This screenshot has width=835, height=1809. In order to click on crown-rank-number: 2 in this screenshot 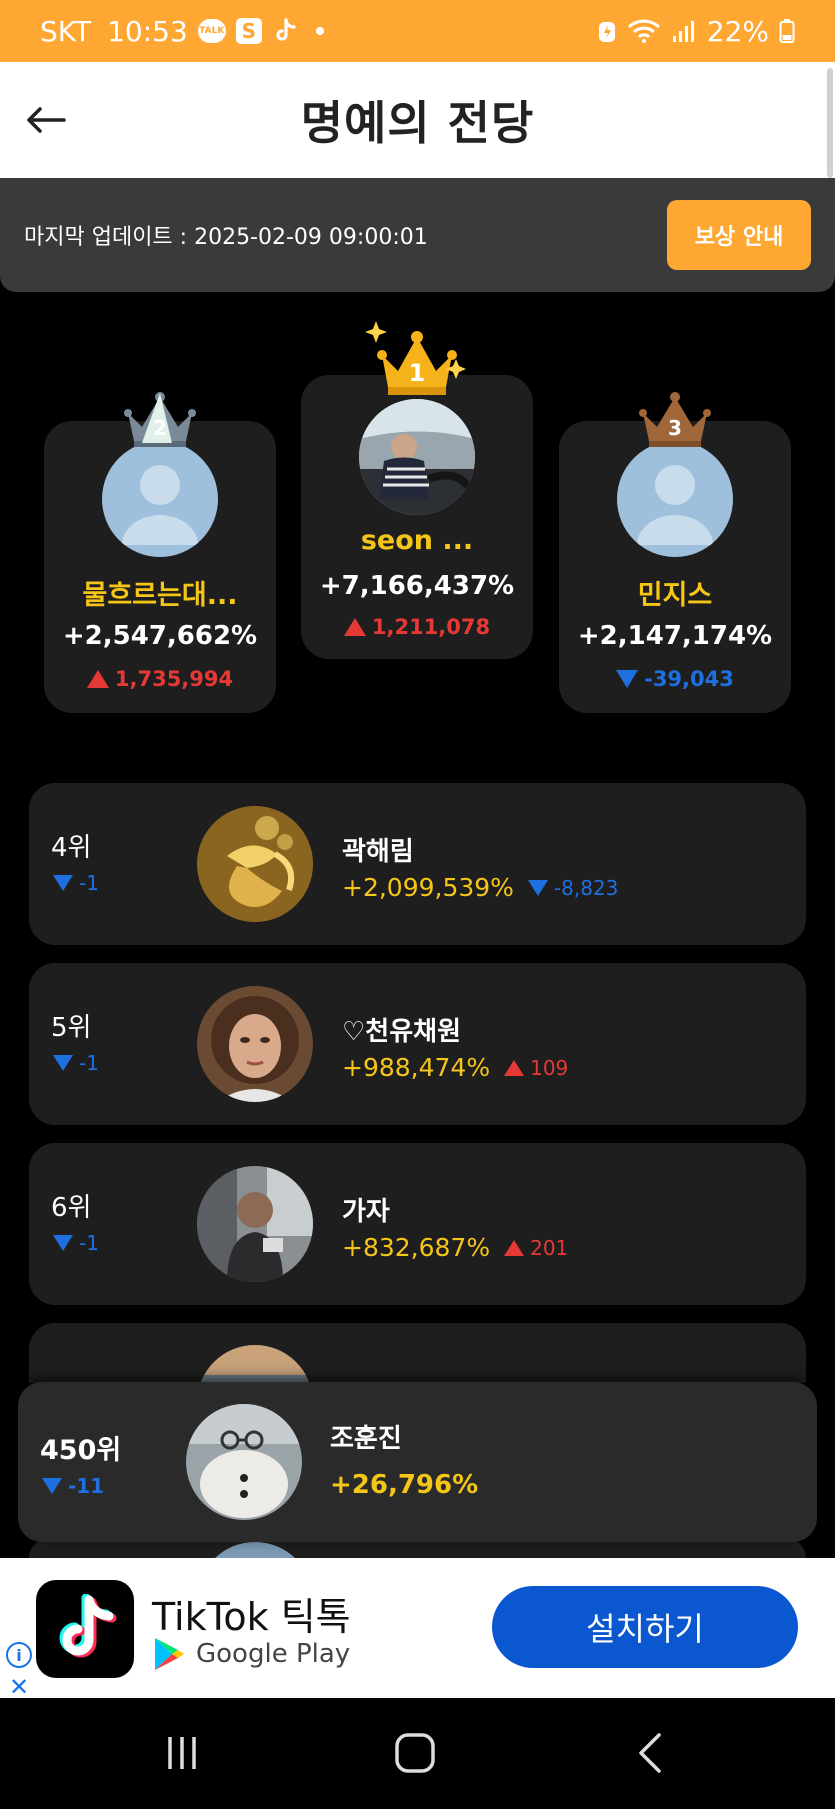, I will do `click(160, 428)`.